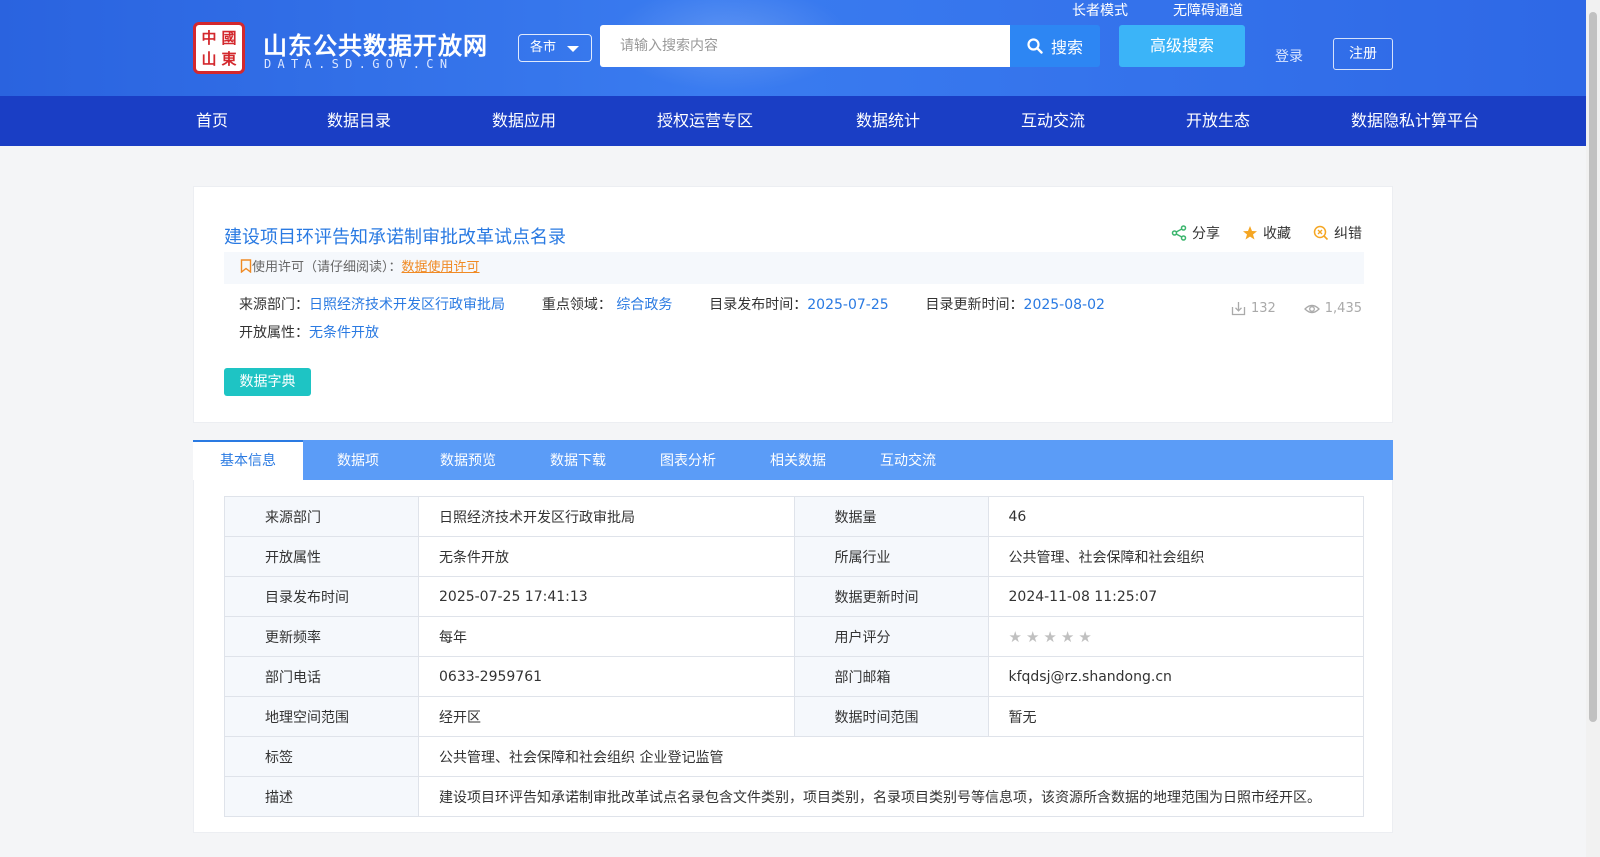  What do you see at coordinates (248, 460) in the screenshot?
I see `tab-basic-info: 基本信息` at bounding box center [248, 460].